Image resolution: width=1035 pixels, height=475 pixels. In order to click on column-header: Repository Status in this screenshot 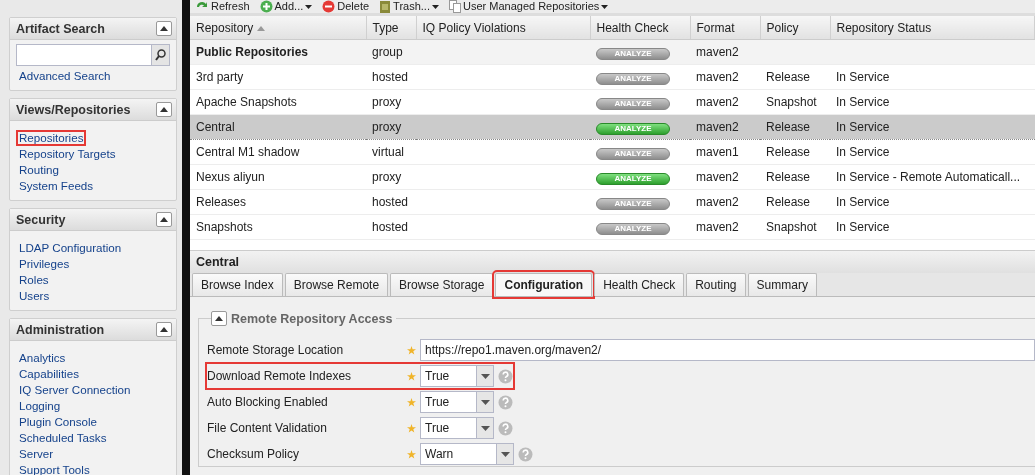, I will do `click(932, 28)`.